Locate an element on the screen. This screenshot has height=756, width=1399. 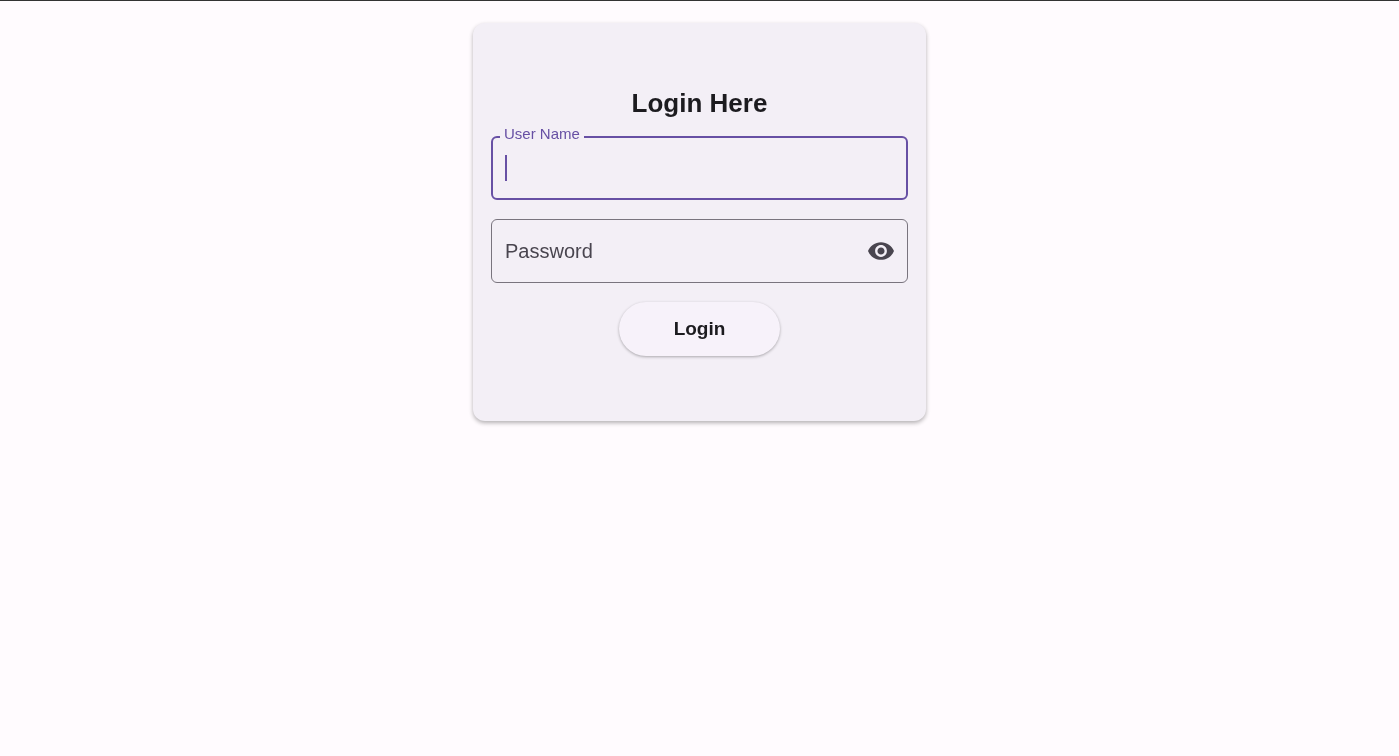
text-cursor is located at coordinates (506, 168).